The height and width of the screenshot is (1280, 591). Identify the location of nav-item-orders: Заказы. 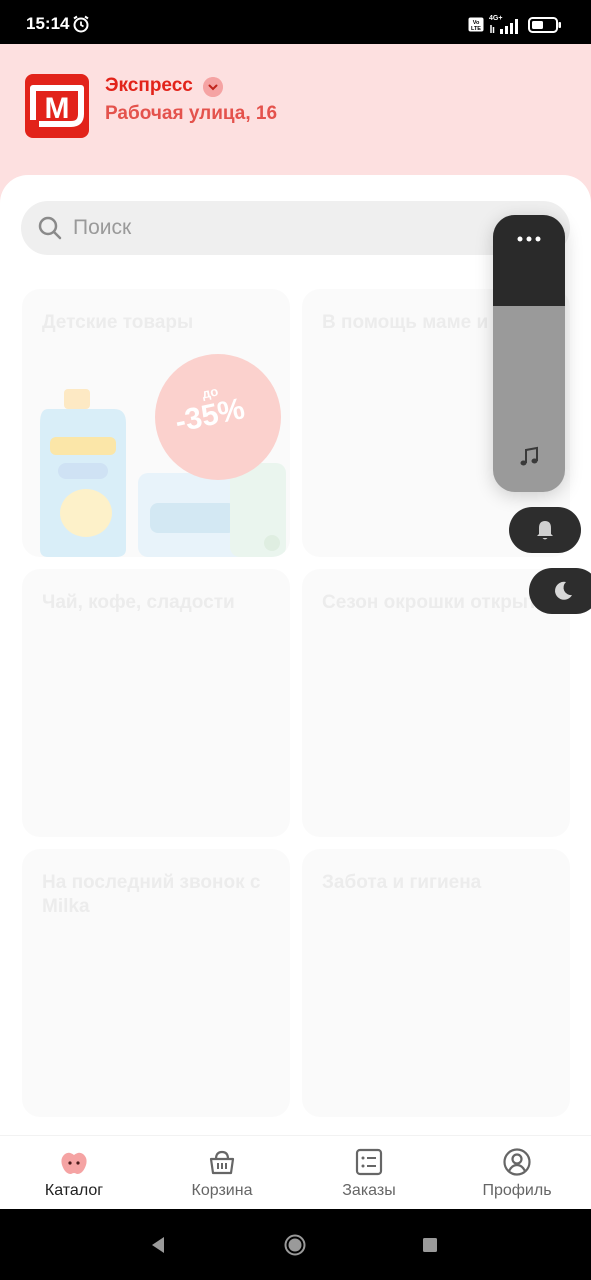
(369, 1173).